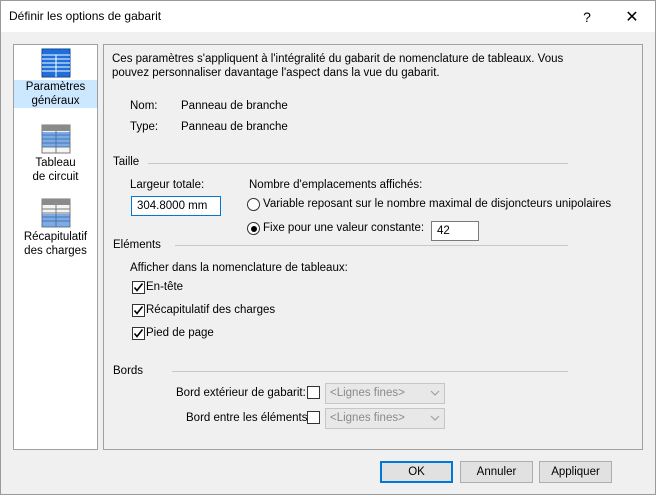 Image resolution: width=656 pixels, height=495 pixels. What do you see at coordinates (55, 94) in the screenshot?
I see `sidebar-item-label: Paramètres généraux` at bounding box center [55, 94].